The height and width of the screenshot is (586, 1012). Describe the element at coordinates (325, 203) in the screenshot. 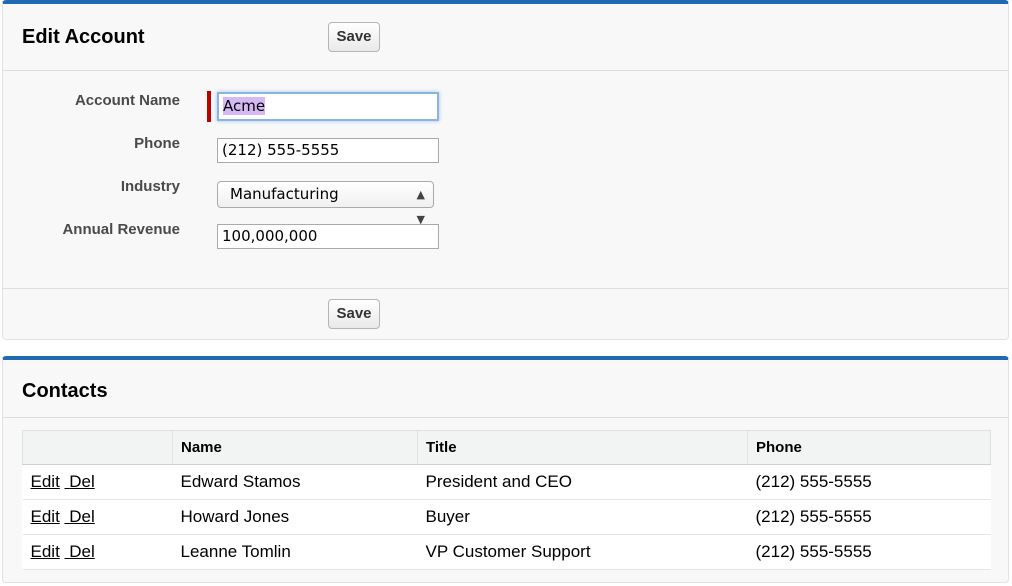

I see `industry-select: Manufacturing ▲ ▼` at that location.